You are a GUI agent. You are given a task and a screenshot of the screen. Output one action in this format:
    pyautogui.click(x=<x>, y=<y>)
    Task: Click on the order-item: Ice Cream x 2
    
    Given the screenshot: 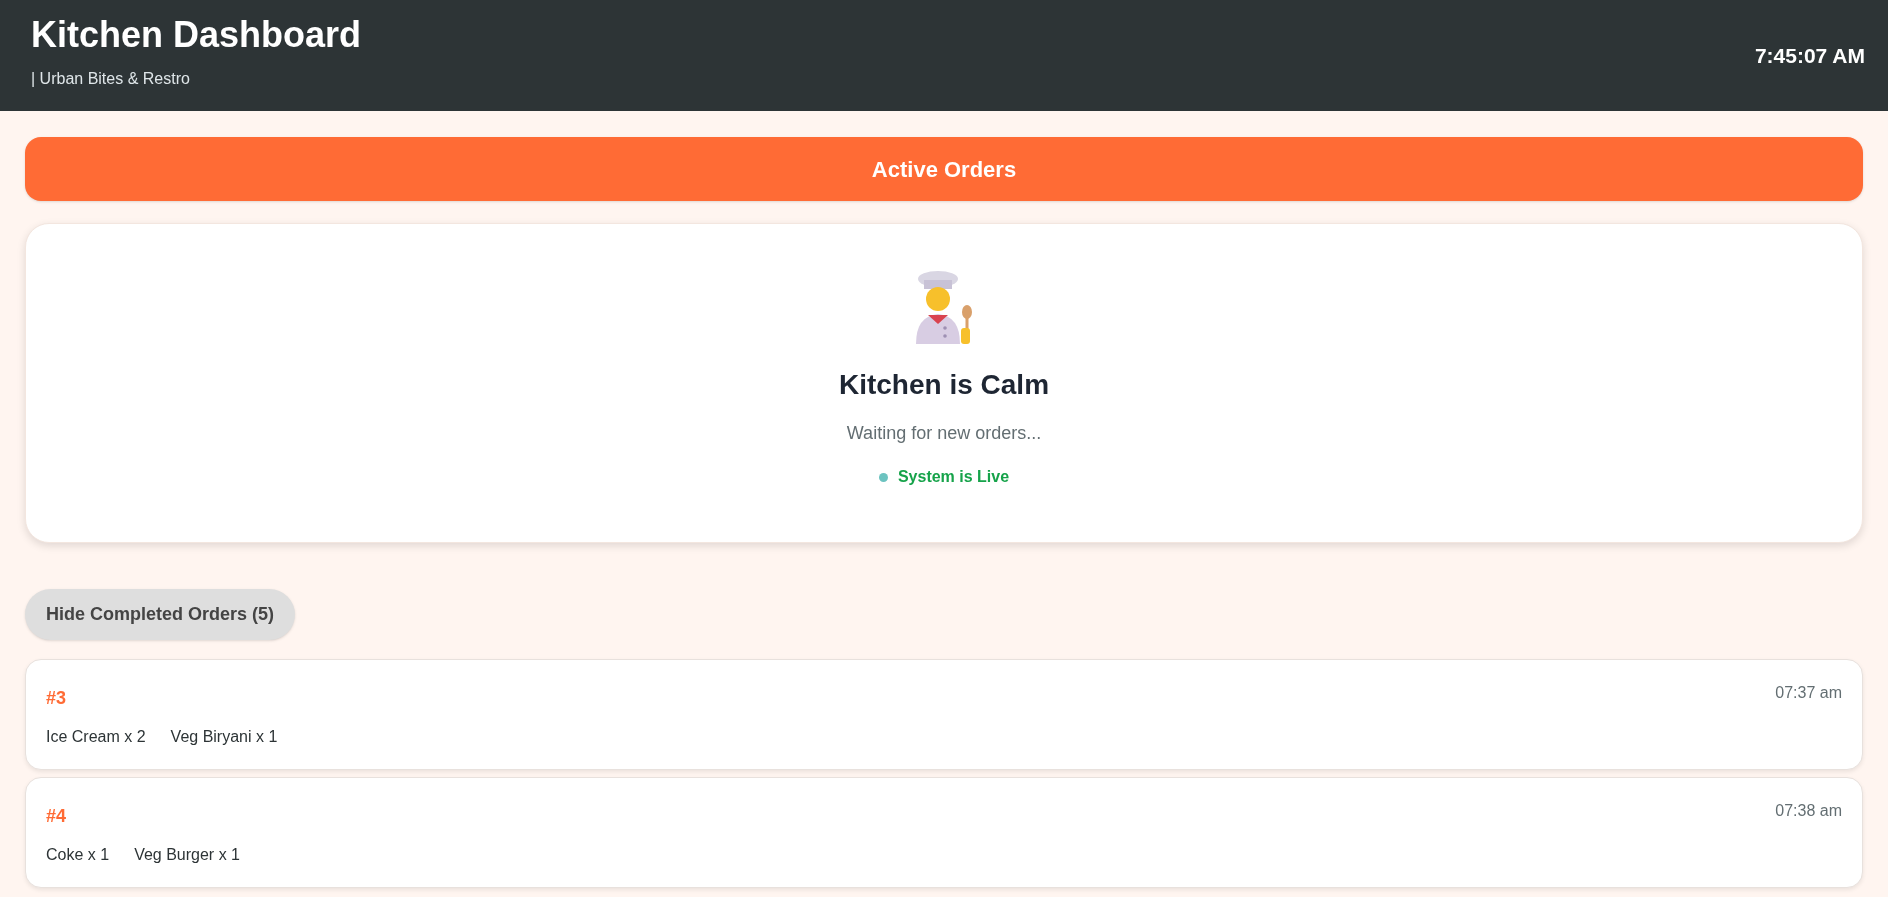 What is the action you would take?
    pyautogui.click(x=96, y=737)
    